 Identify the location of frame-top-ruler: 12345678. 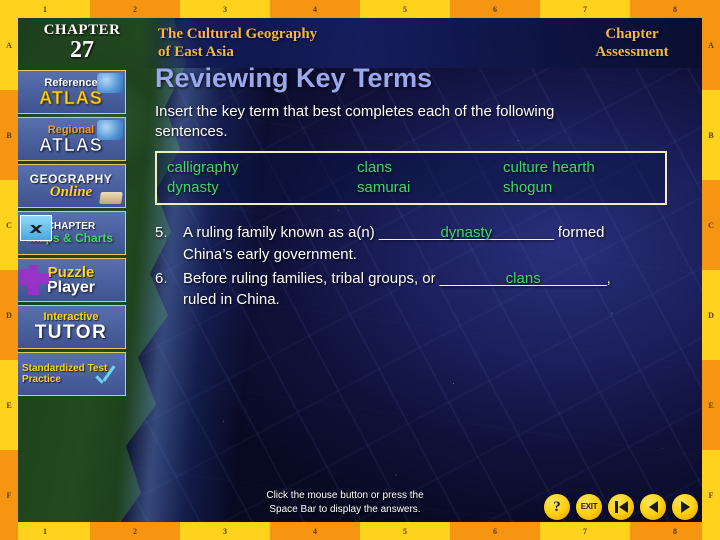
(360, 9).